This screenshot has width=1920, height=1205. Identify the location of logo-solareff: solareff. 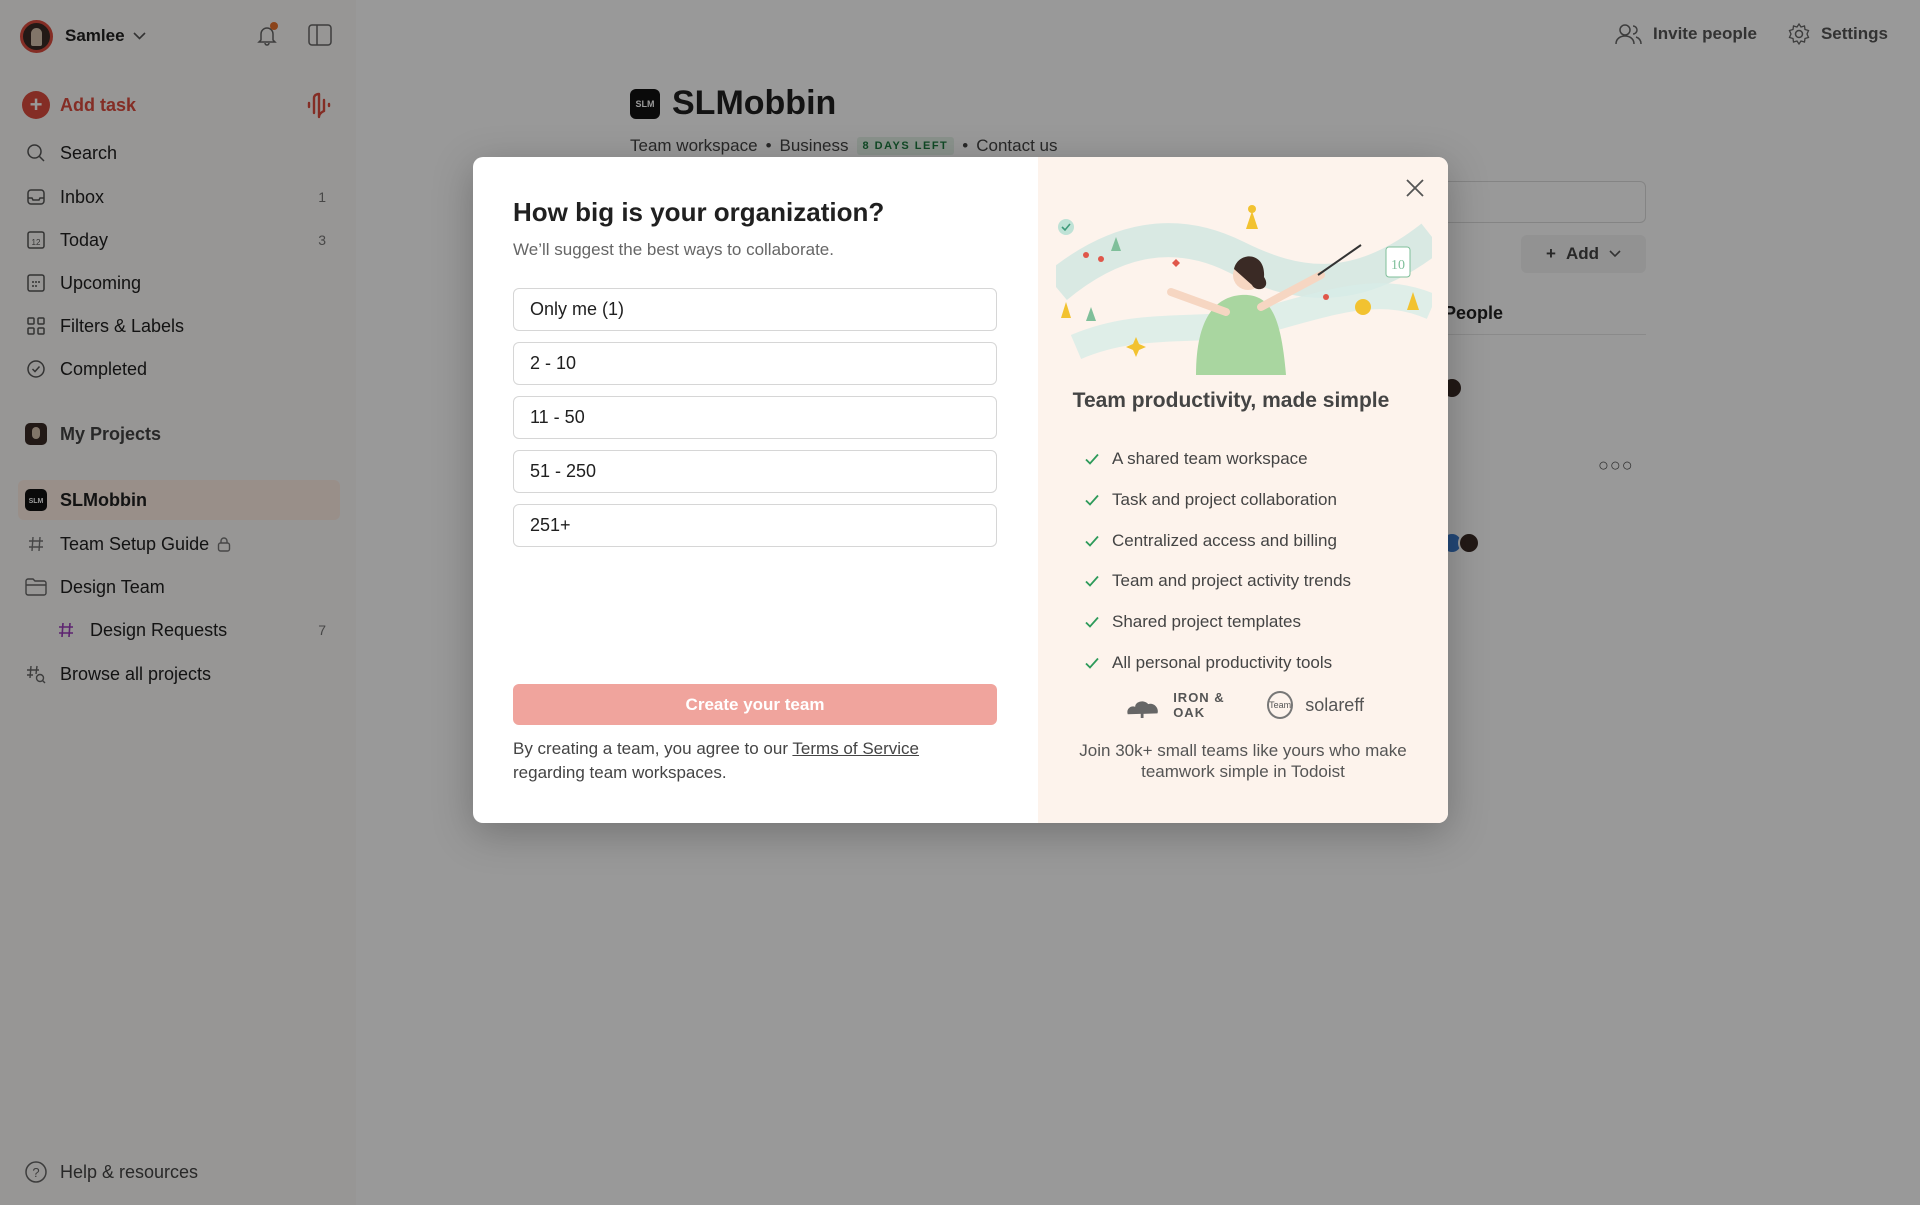
(1334, 704).